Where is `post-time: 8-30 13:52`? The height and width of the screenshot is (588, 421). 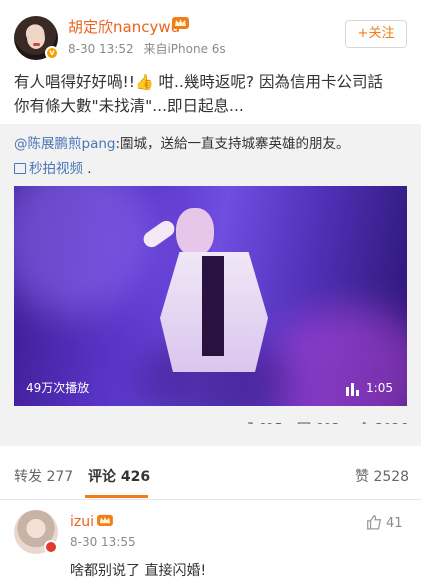
post-time: 8-30 13:52 is located at coordinates (101, 49).